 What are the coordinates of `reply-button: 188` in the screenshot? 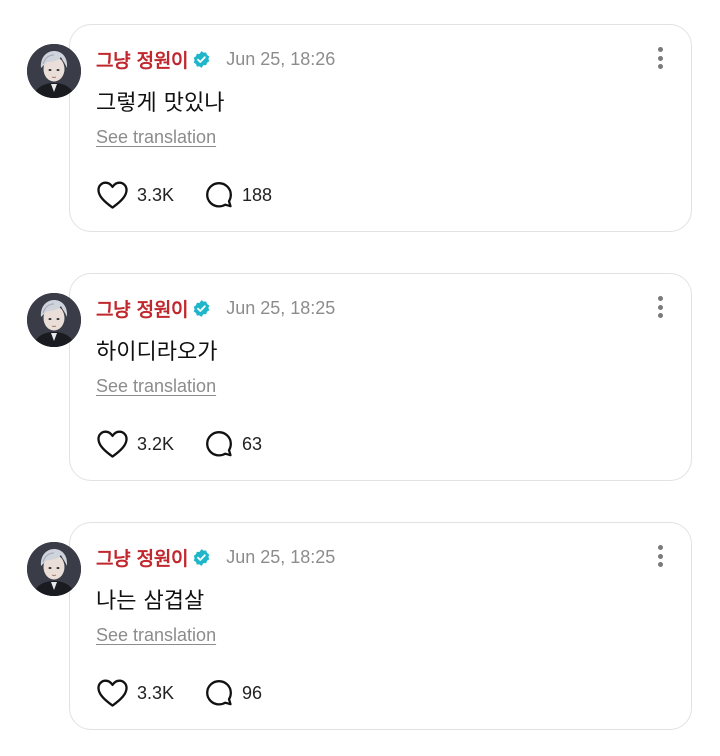 It's located at (238, 195).